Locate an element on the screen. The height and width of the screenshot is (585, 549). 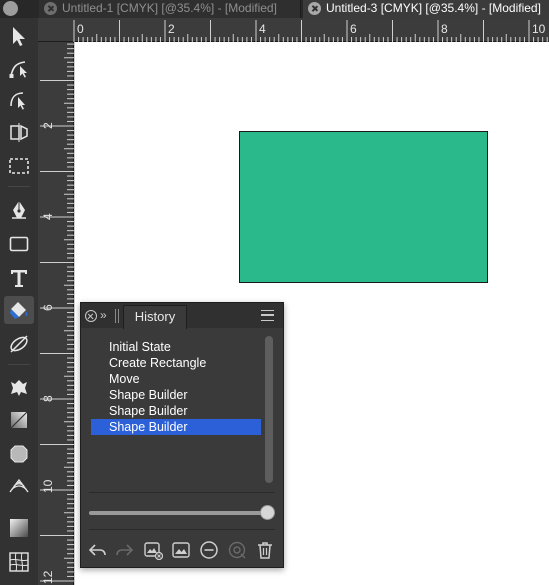
transform-icon is located at coordinates (19, 132).